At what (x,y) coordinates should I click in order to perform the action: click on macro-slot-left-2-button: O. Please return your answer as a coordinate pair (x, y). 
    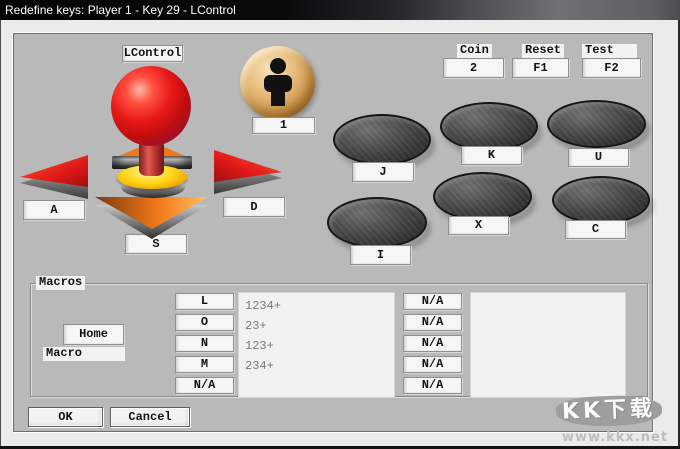
    Looking at the image, I should click on (204, 322).